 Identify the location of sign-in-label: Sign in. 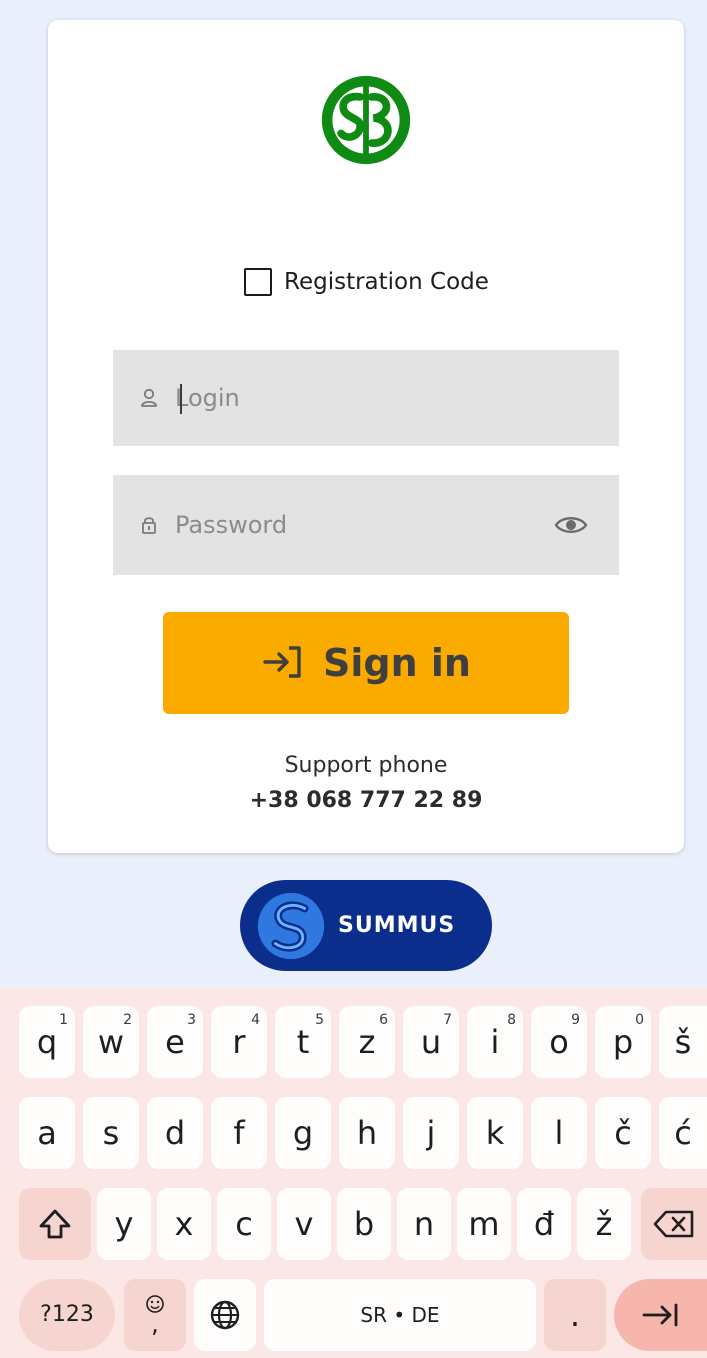
(397, 663).